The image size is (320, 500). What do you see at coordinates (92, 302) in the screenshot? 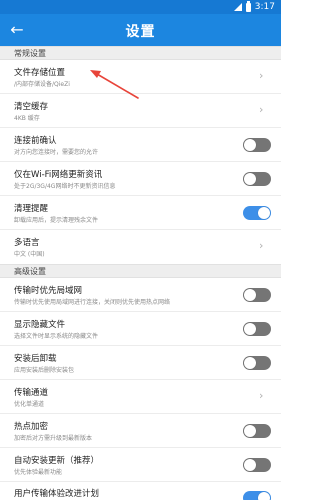
I see `setting-subtitle: 传输时优先使用局域网进行连接，关闭则优先使用热点网络` at bounding box center [92, 302].